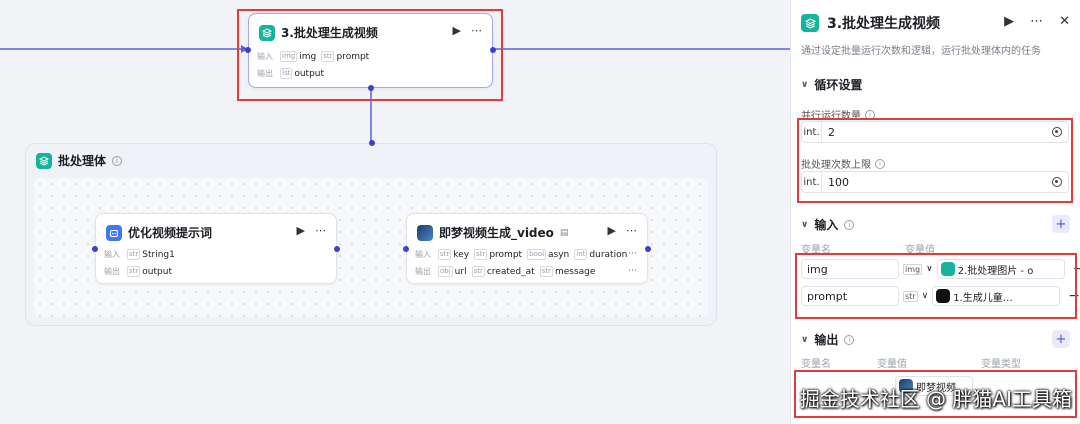 The image size is (1080, 424). What do you see at coordinates (170, 233) in the screenshot?
I see `optimize-node-title: 优化视频提示词` at bounding box center [170, 233].